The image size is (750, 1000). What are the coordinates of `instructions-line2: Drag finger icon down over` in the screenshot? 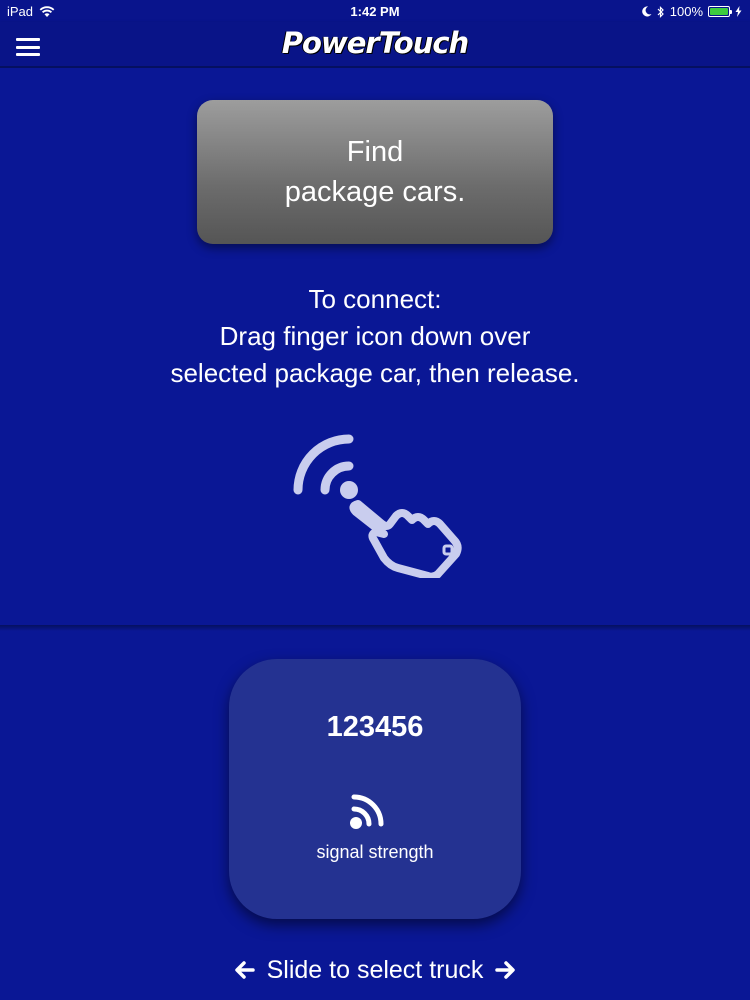 It's located at (375, 336).